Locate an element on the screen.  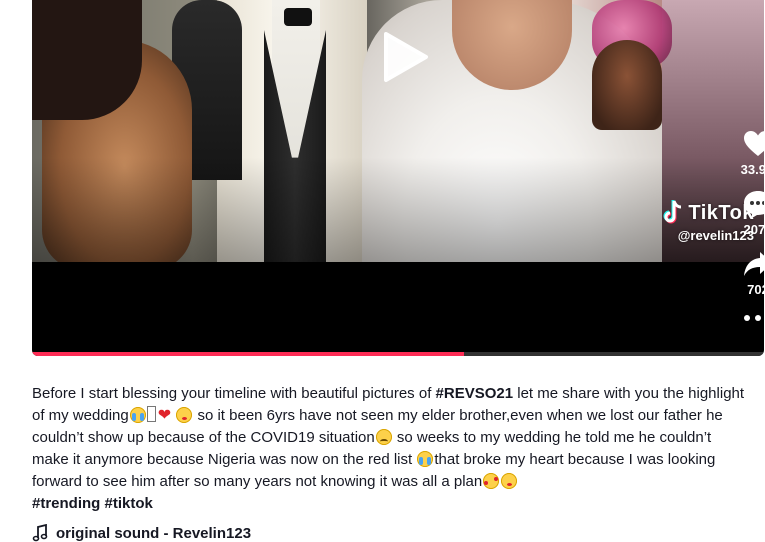
progress-bar-fill is located at coordinates (248, 354).